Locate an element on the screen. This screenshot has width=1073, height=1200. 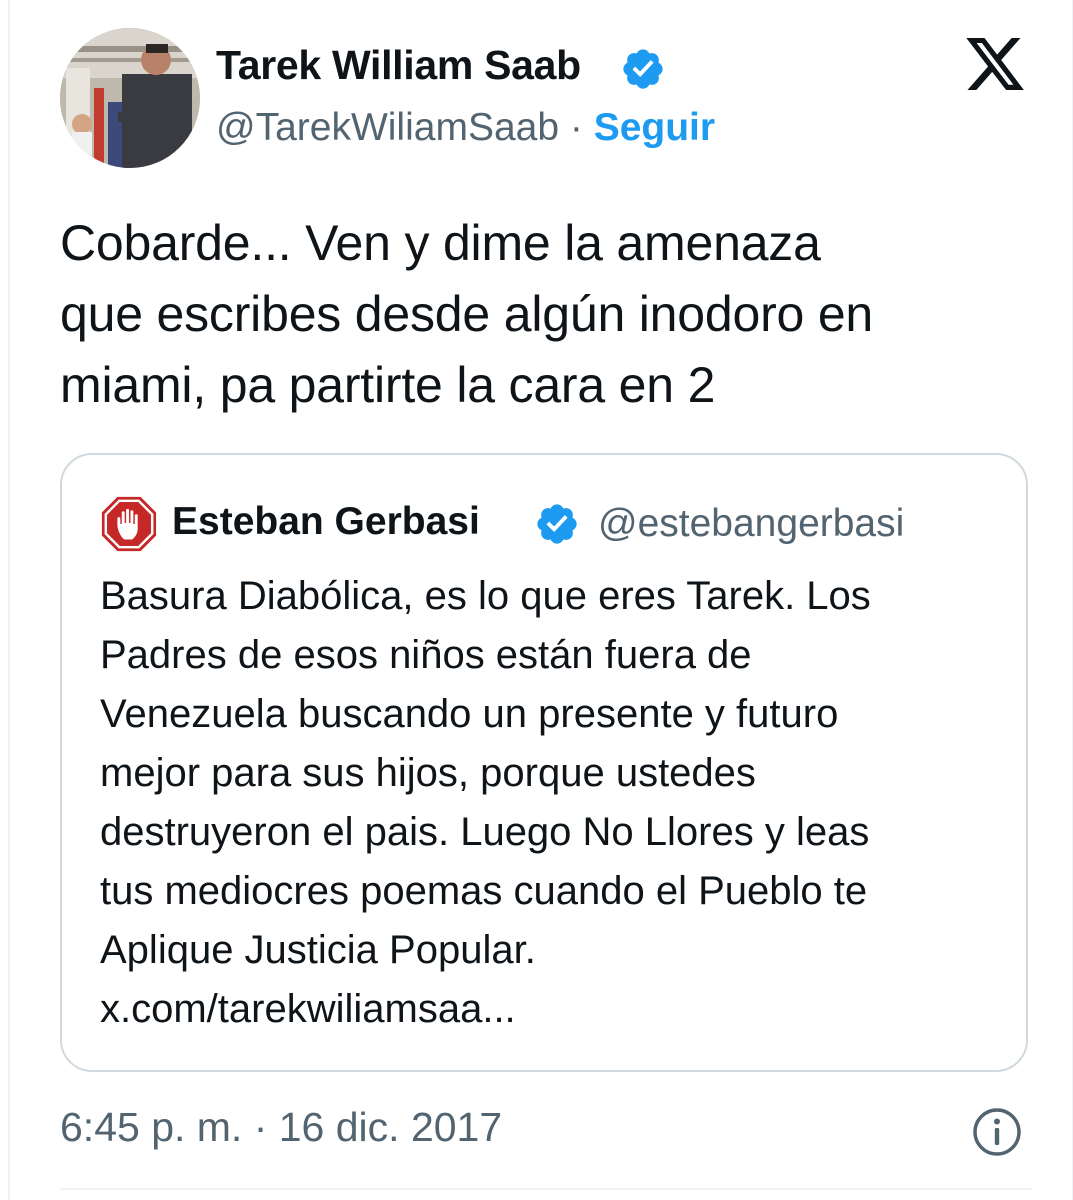
author-handle-row: @TarekWiliamSaab · Seguir is located at coordinates (465, 128).